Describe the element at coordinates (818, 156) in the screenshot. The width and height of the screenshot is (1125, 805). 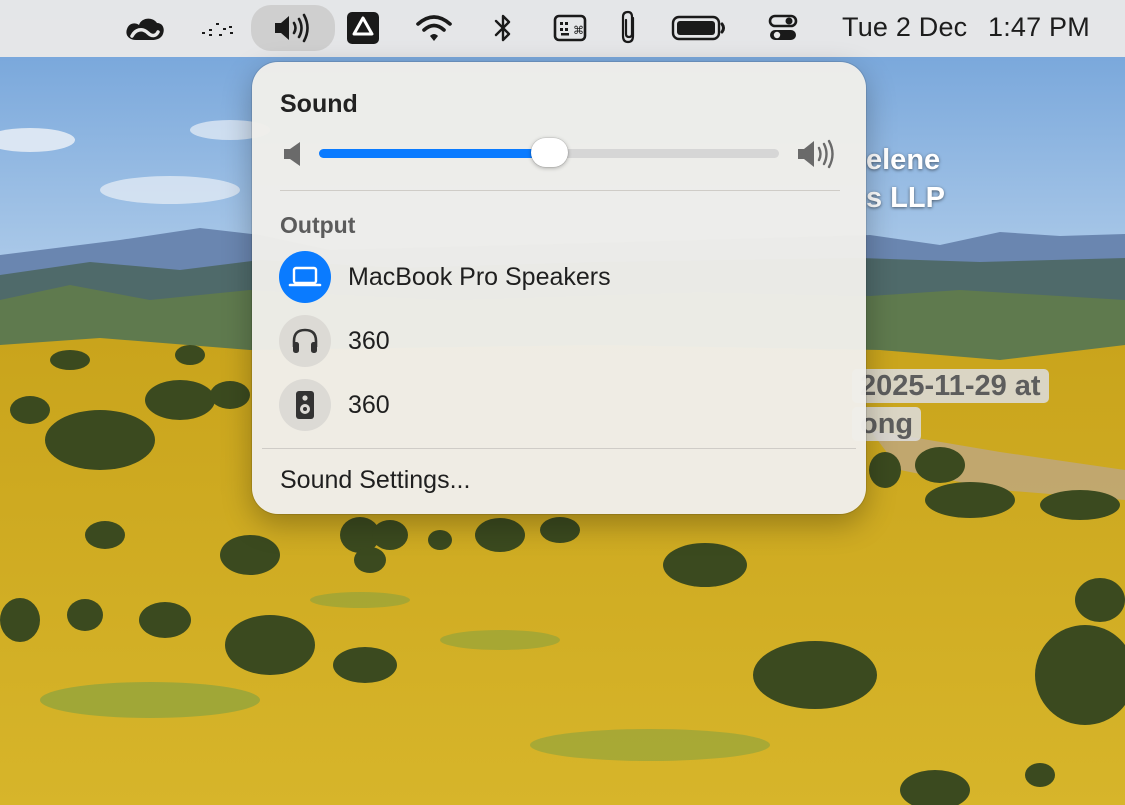
I see `volume-high-icon` at that location.